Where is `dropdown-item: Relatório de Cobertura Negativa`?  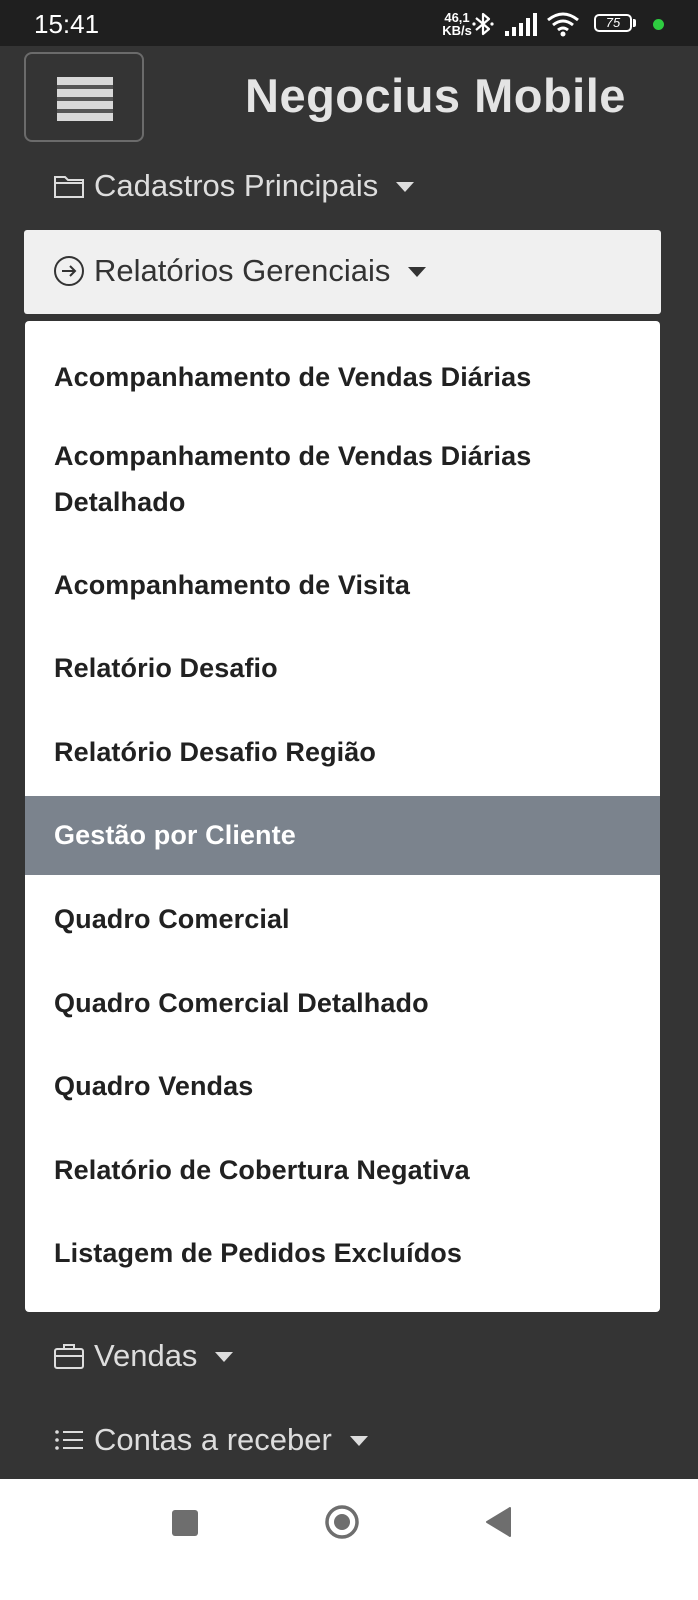 dropdown-item: Relatório de Cobertura Negativa is located at coordinates (342, 1170).